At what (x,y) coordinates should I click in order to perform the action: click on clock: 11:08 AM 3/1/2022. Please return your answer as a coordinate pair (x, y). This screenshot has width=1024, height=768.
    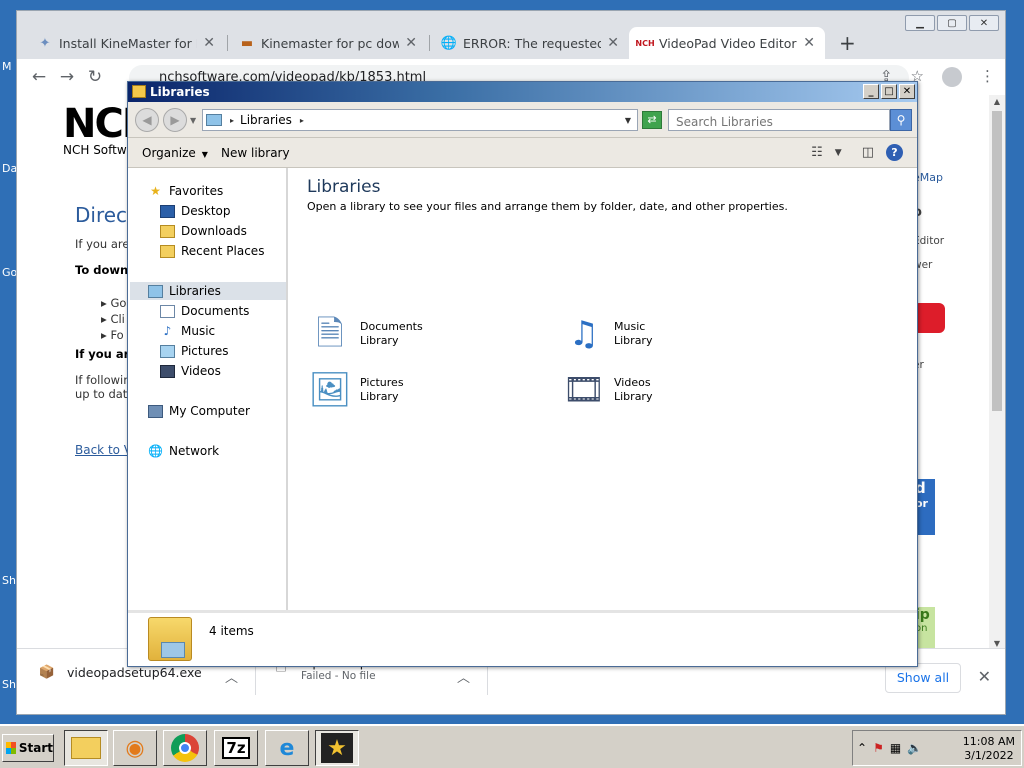
    Looking at the image, I should click on (989, 749).